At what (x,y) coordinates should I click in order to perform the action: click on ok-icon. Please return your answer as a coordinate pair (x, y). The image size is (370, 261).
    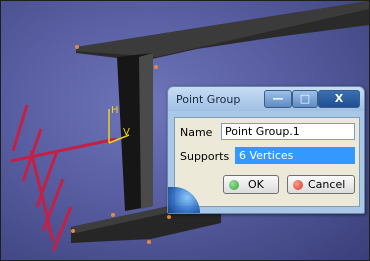
    Looking at the image, I should click on (234, 185).